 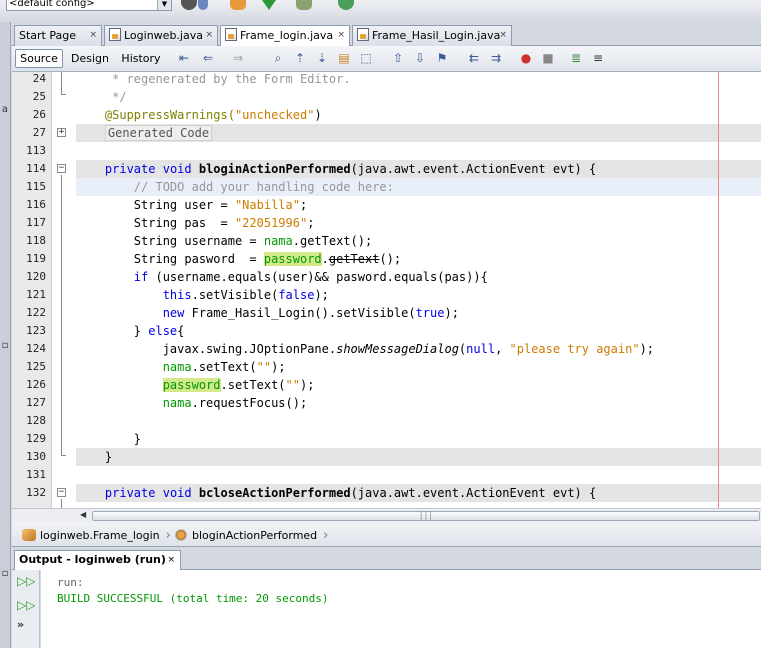 I want to click on toggle-bookmark-icon: ⚑, so click(x=442, y=58).